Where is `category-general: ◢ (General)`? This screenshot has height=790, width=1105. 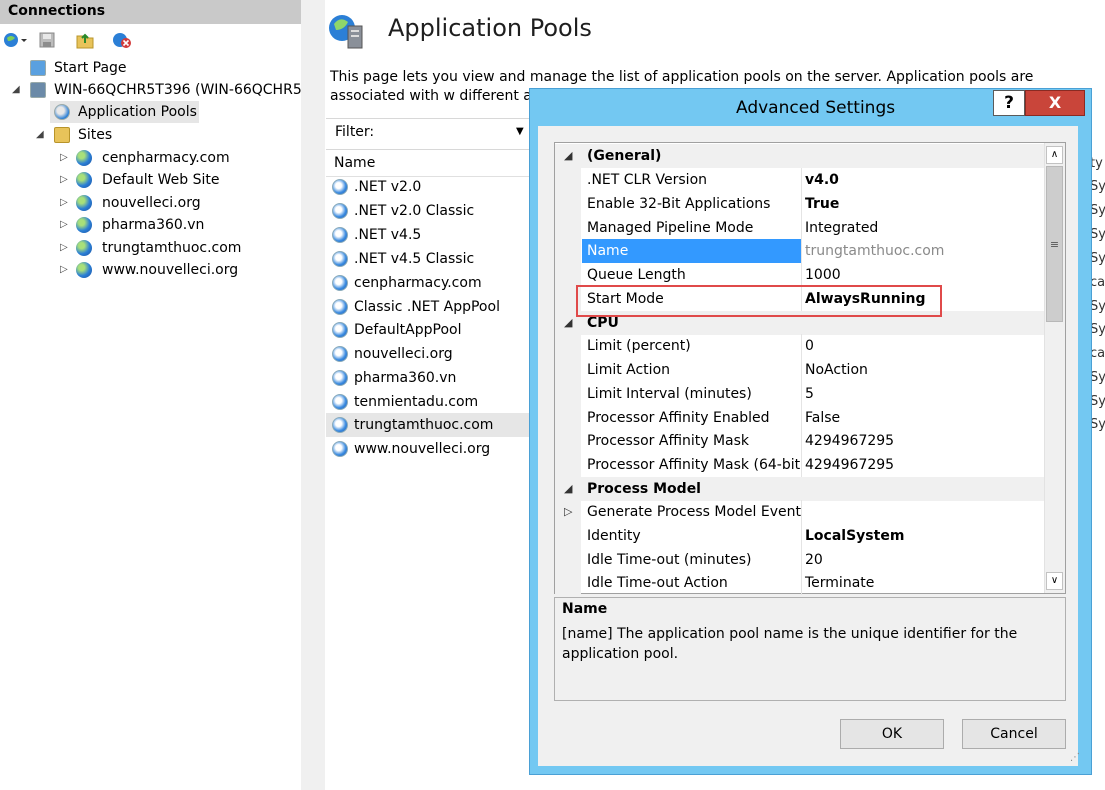
category-general: ◢ (General) is located at coordinates (799, 156).